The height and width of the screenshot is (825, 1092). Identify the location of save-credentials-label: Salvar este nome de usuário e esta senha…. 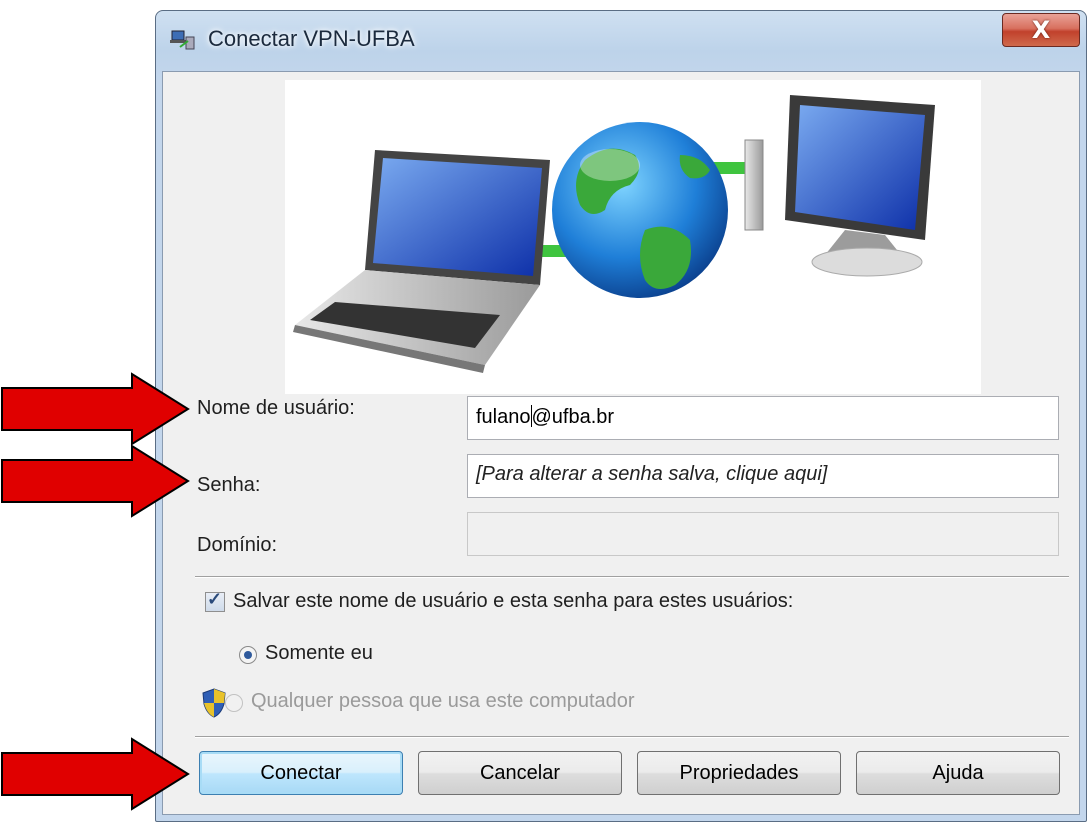
(513, 601).